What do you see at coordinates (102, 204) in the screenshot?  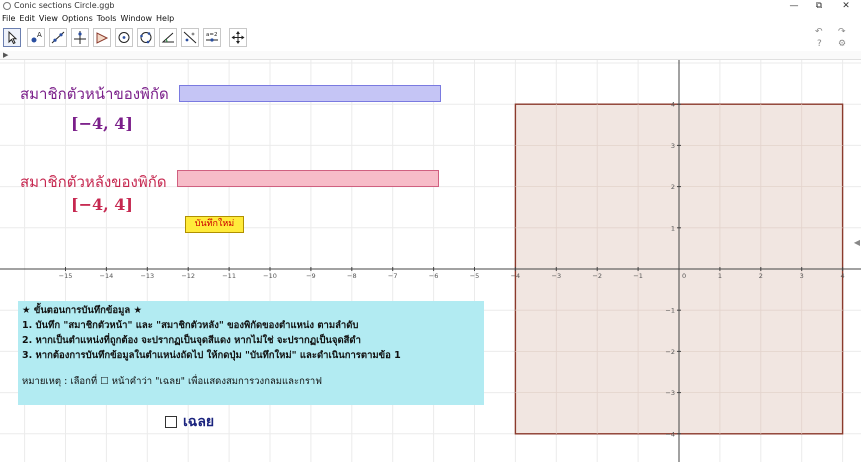 I see `back-member-range: [−4, 4]` at bounding box center [102, 204].